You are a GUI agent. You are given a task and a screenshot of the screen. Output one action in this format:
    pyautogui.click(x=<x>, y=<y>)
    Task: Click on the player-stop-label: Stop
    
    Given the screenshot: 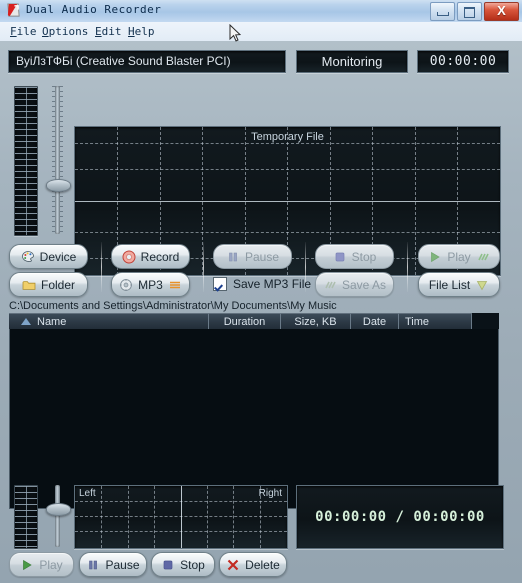 What is the action you would take?
    pyautogui.click(x=192, y=564)
    